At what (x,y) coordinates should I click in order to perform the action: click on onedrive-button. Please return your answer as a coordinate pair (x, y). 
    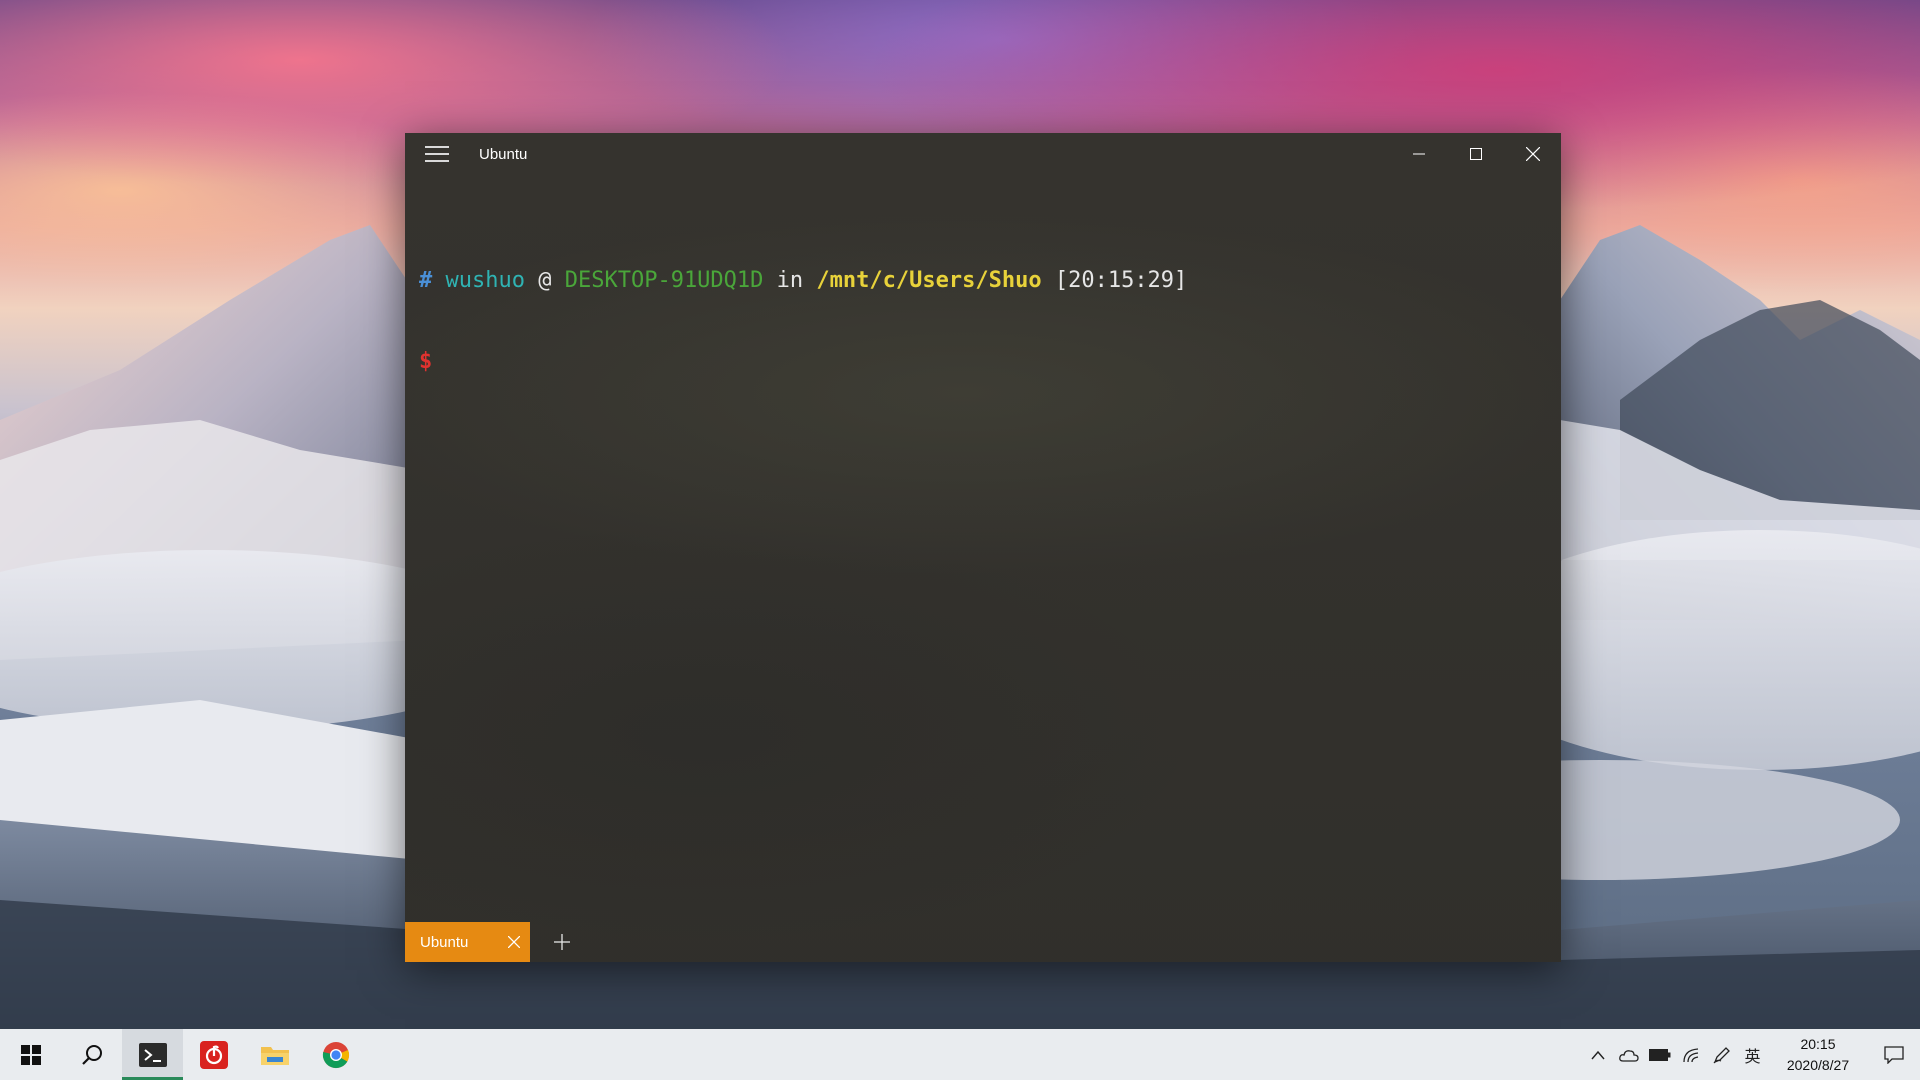
    Looking at the image, I should click on (1628, 1054).